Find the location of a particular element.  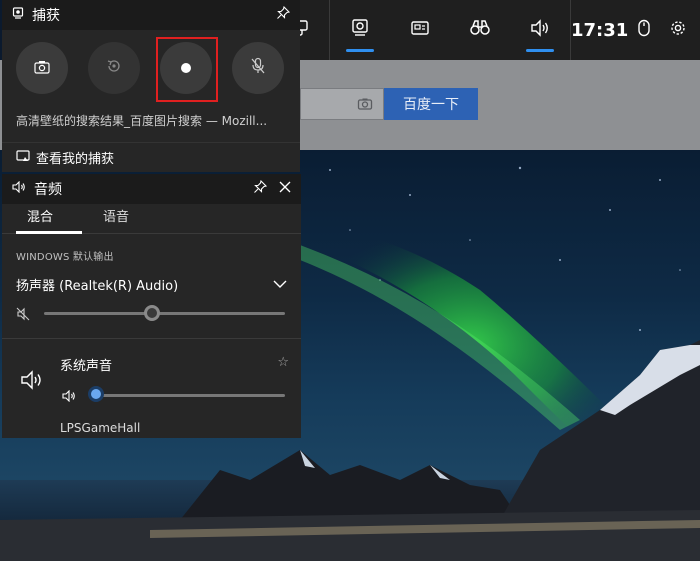

clock-time: 17:31 is located at coordinates (600, 30).